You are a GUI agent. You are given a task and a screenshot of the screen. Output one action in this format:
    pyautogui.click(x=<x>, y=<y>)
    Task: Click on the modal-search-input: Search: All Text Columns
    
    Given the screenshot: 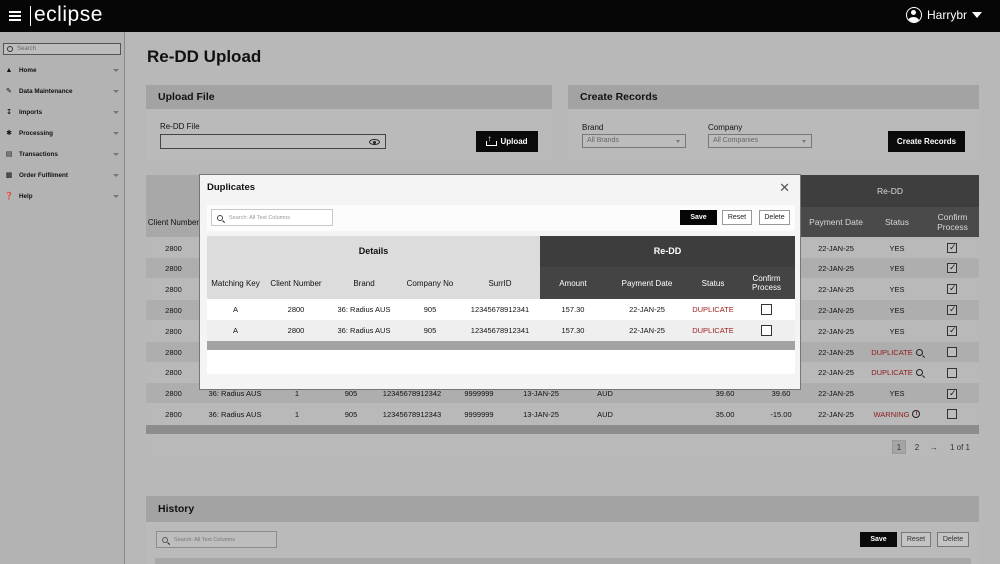 What is the action you would take?
    pyautogui.click(x=272, y=217)
    